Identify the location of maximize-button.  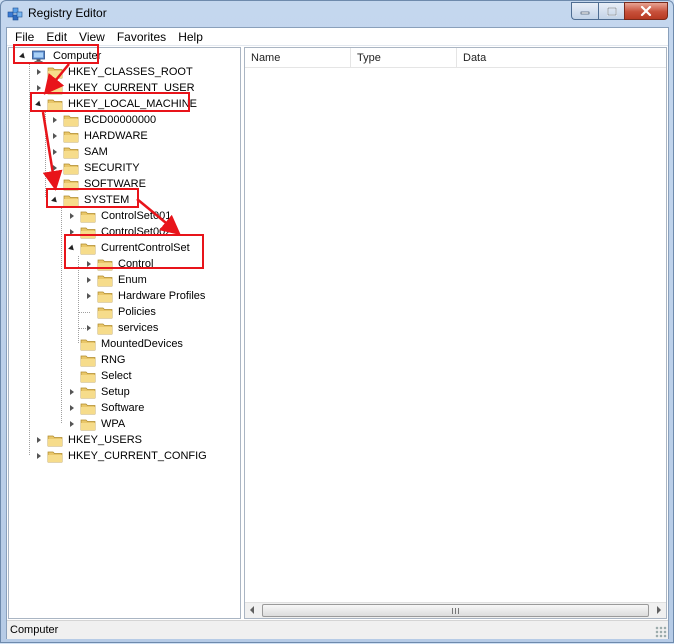
(611, 11).